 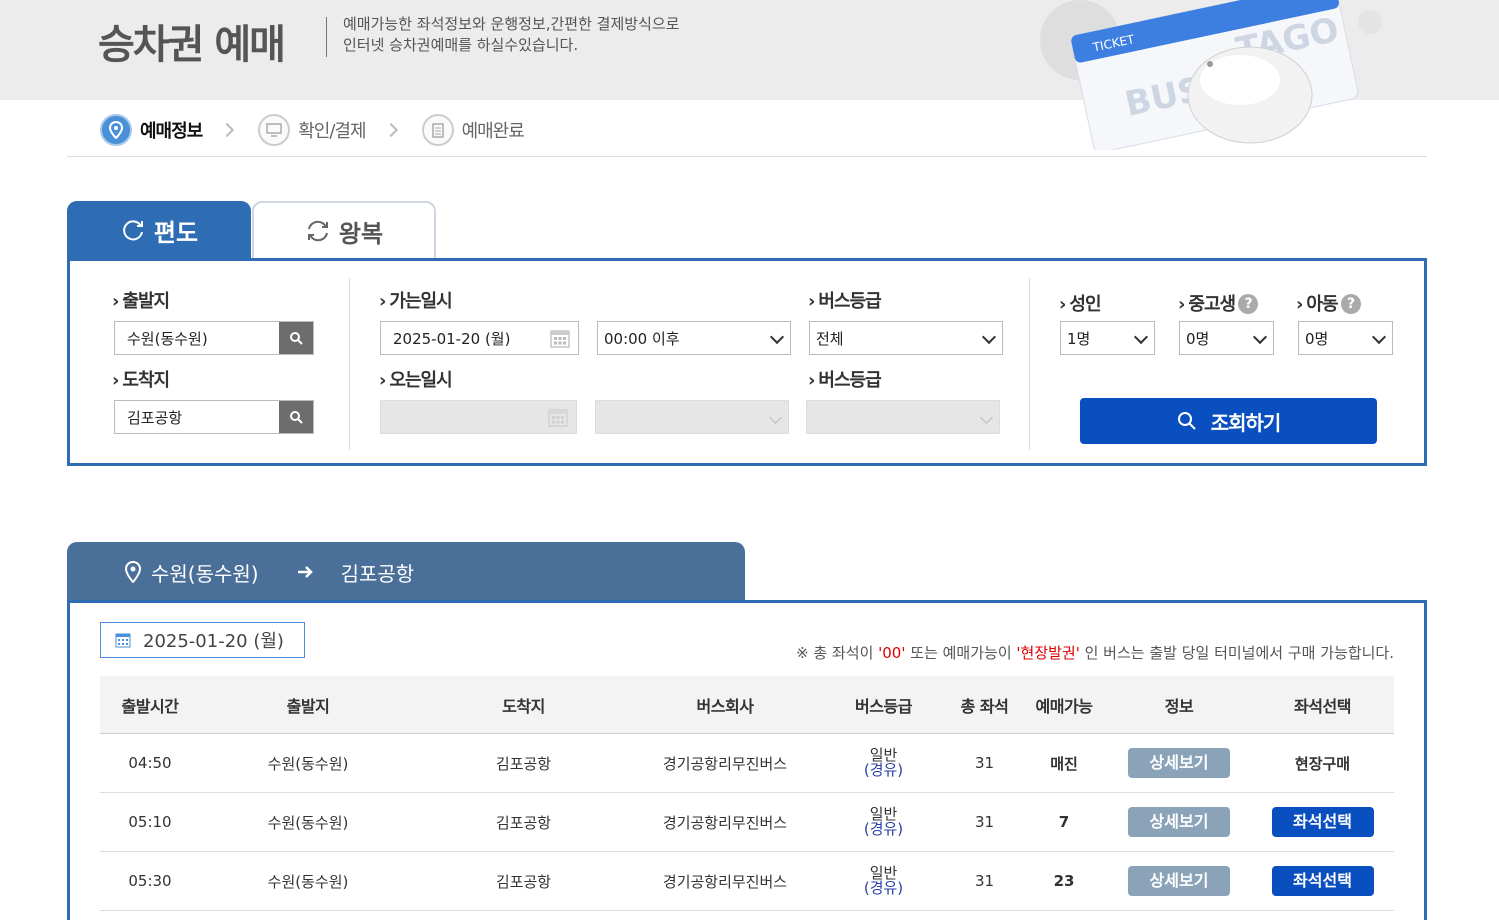 What do you see at coordinates (361, 233) in the screenshot?
I see `tab-label: 왕복` at bounding box center [361, 233].